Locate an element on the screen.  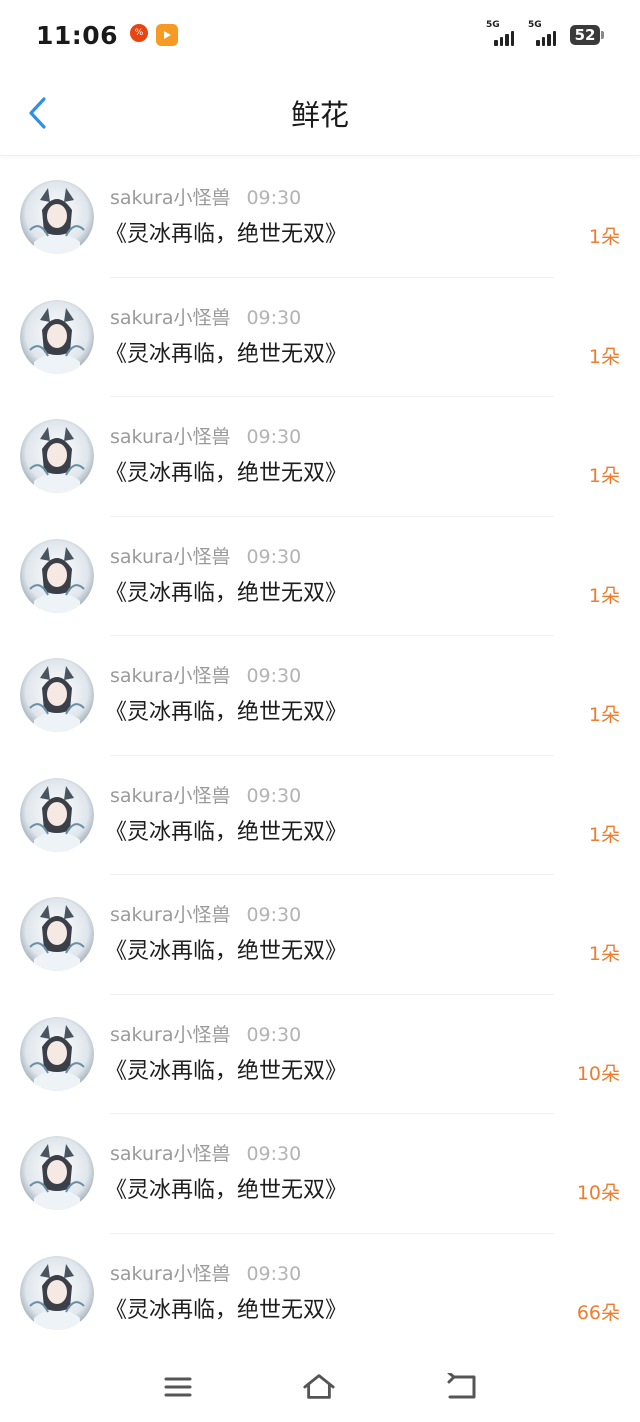
chevron-left-icon is located at coordinates (37, 113).